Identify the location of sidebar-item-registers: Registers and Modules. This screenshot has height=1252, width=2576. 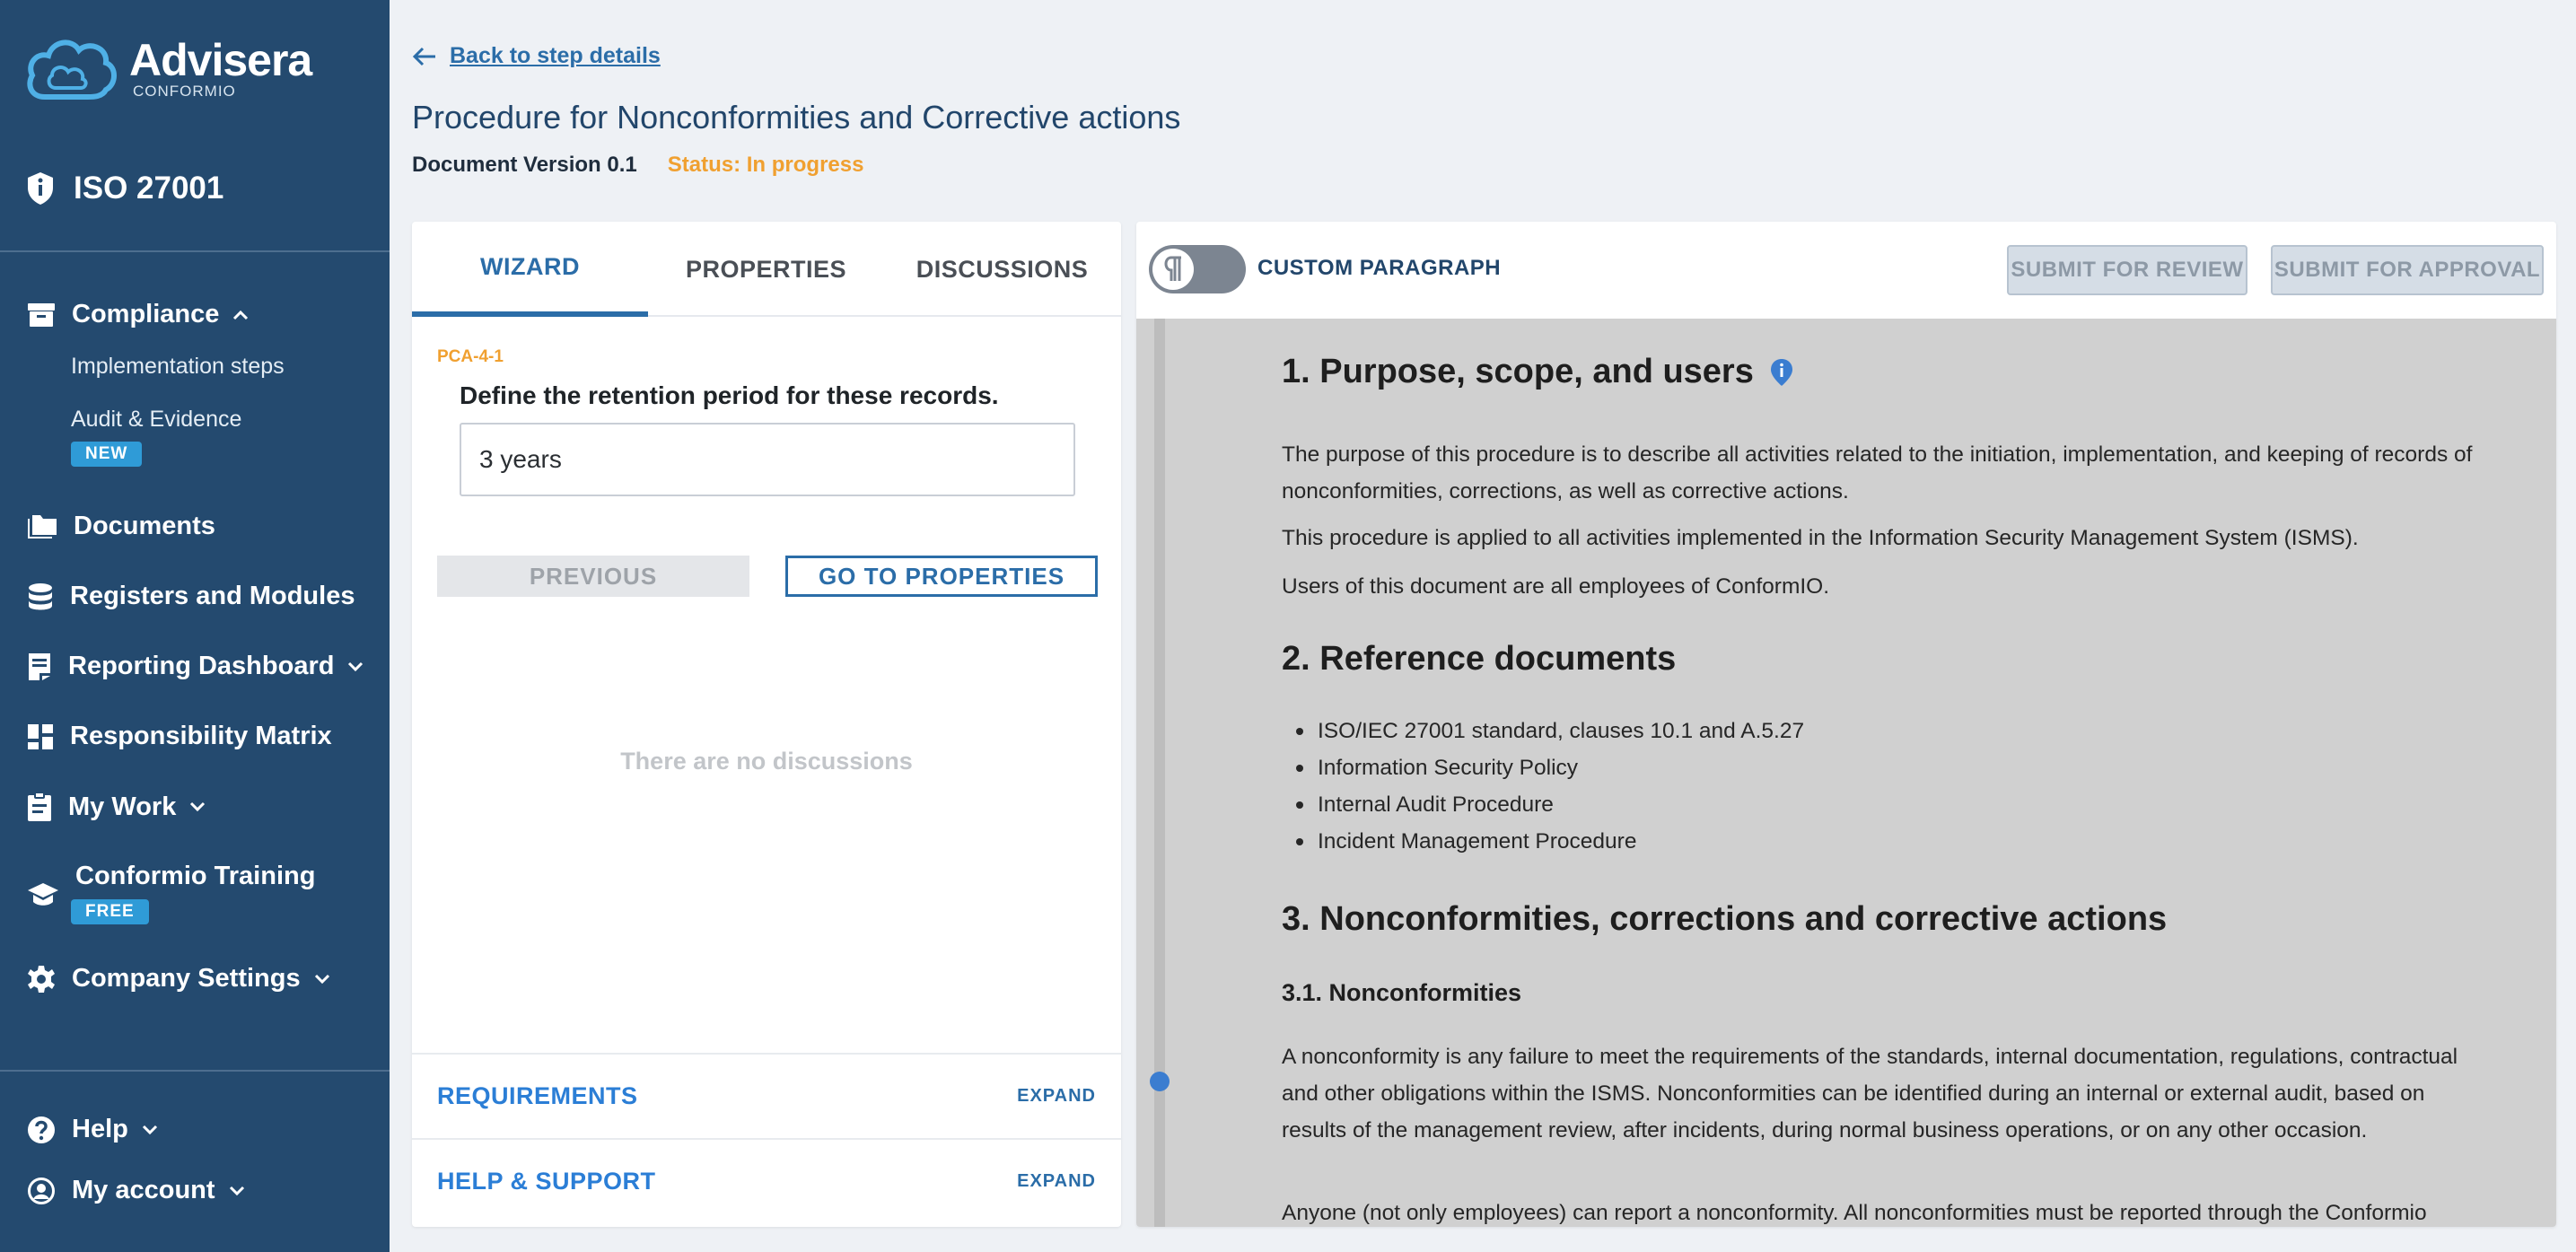
(191, 597).